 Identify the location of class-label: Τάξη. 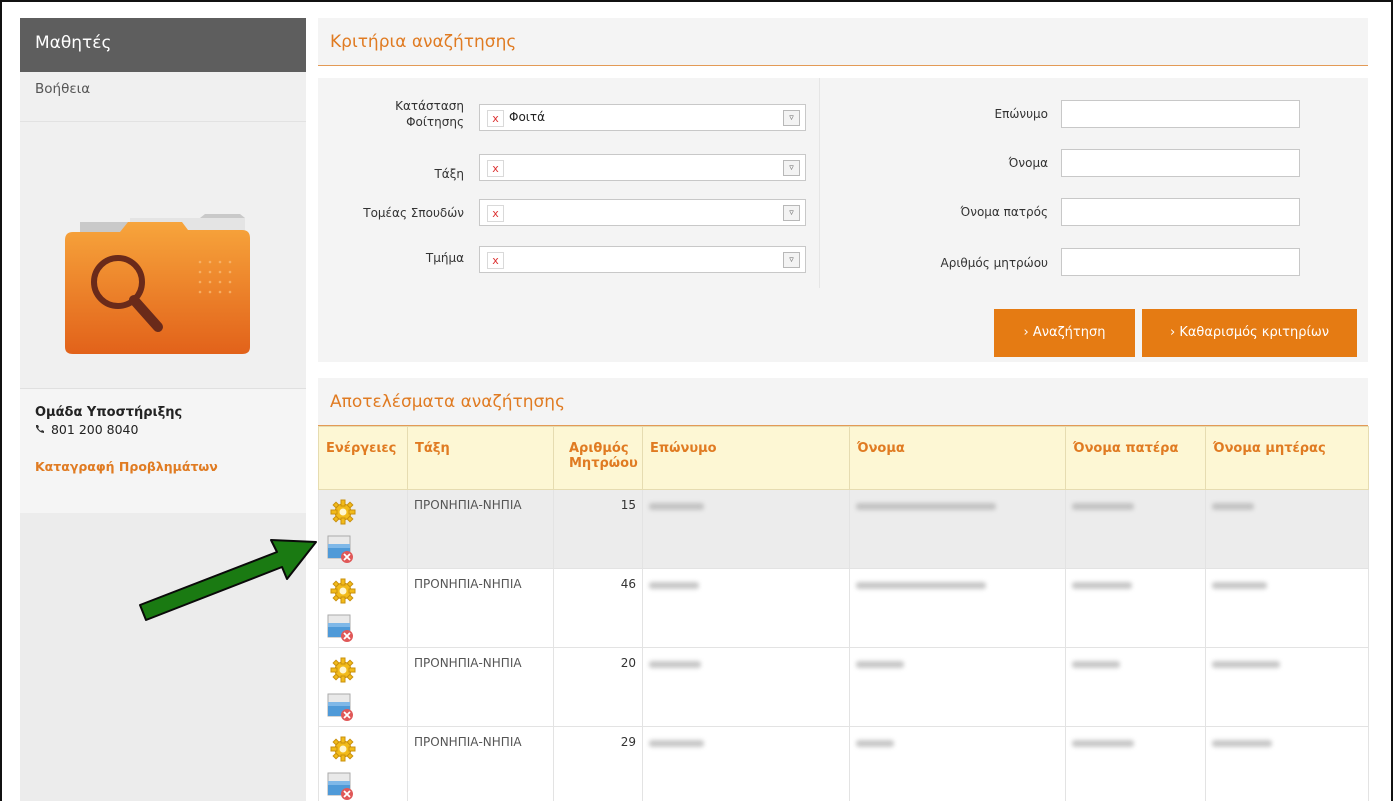
(449, 174).